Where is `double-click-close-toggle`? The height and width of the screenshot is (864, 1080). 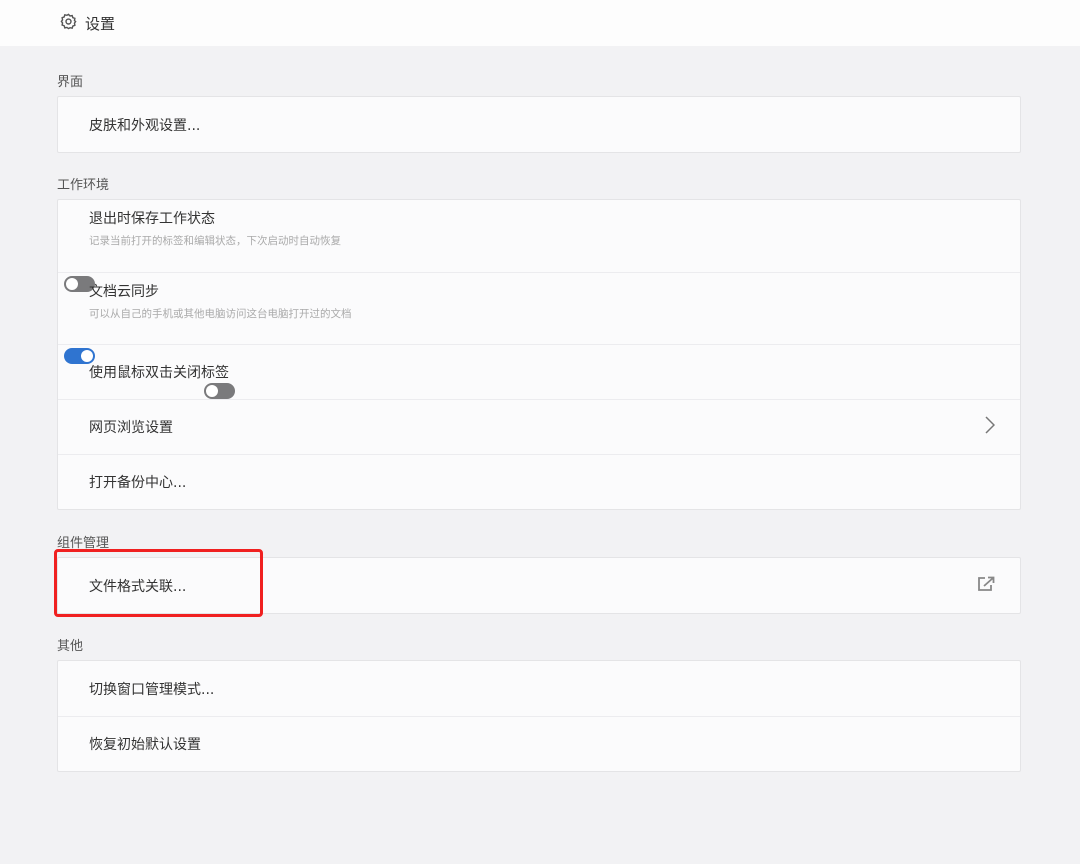 double-click-close-toggle is located at coordinates (219, 391).